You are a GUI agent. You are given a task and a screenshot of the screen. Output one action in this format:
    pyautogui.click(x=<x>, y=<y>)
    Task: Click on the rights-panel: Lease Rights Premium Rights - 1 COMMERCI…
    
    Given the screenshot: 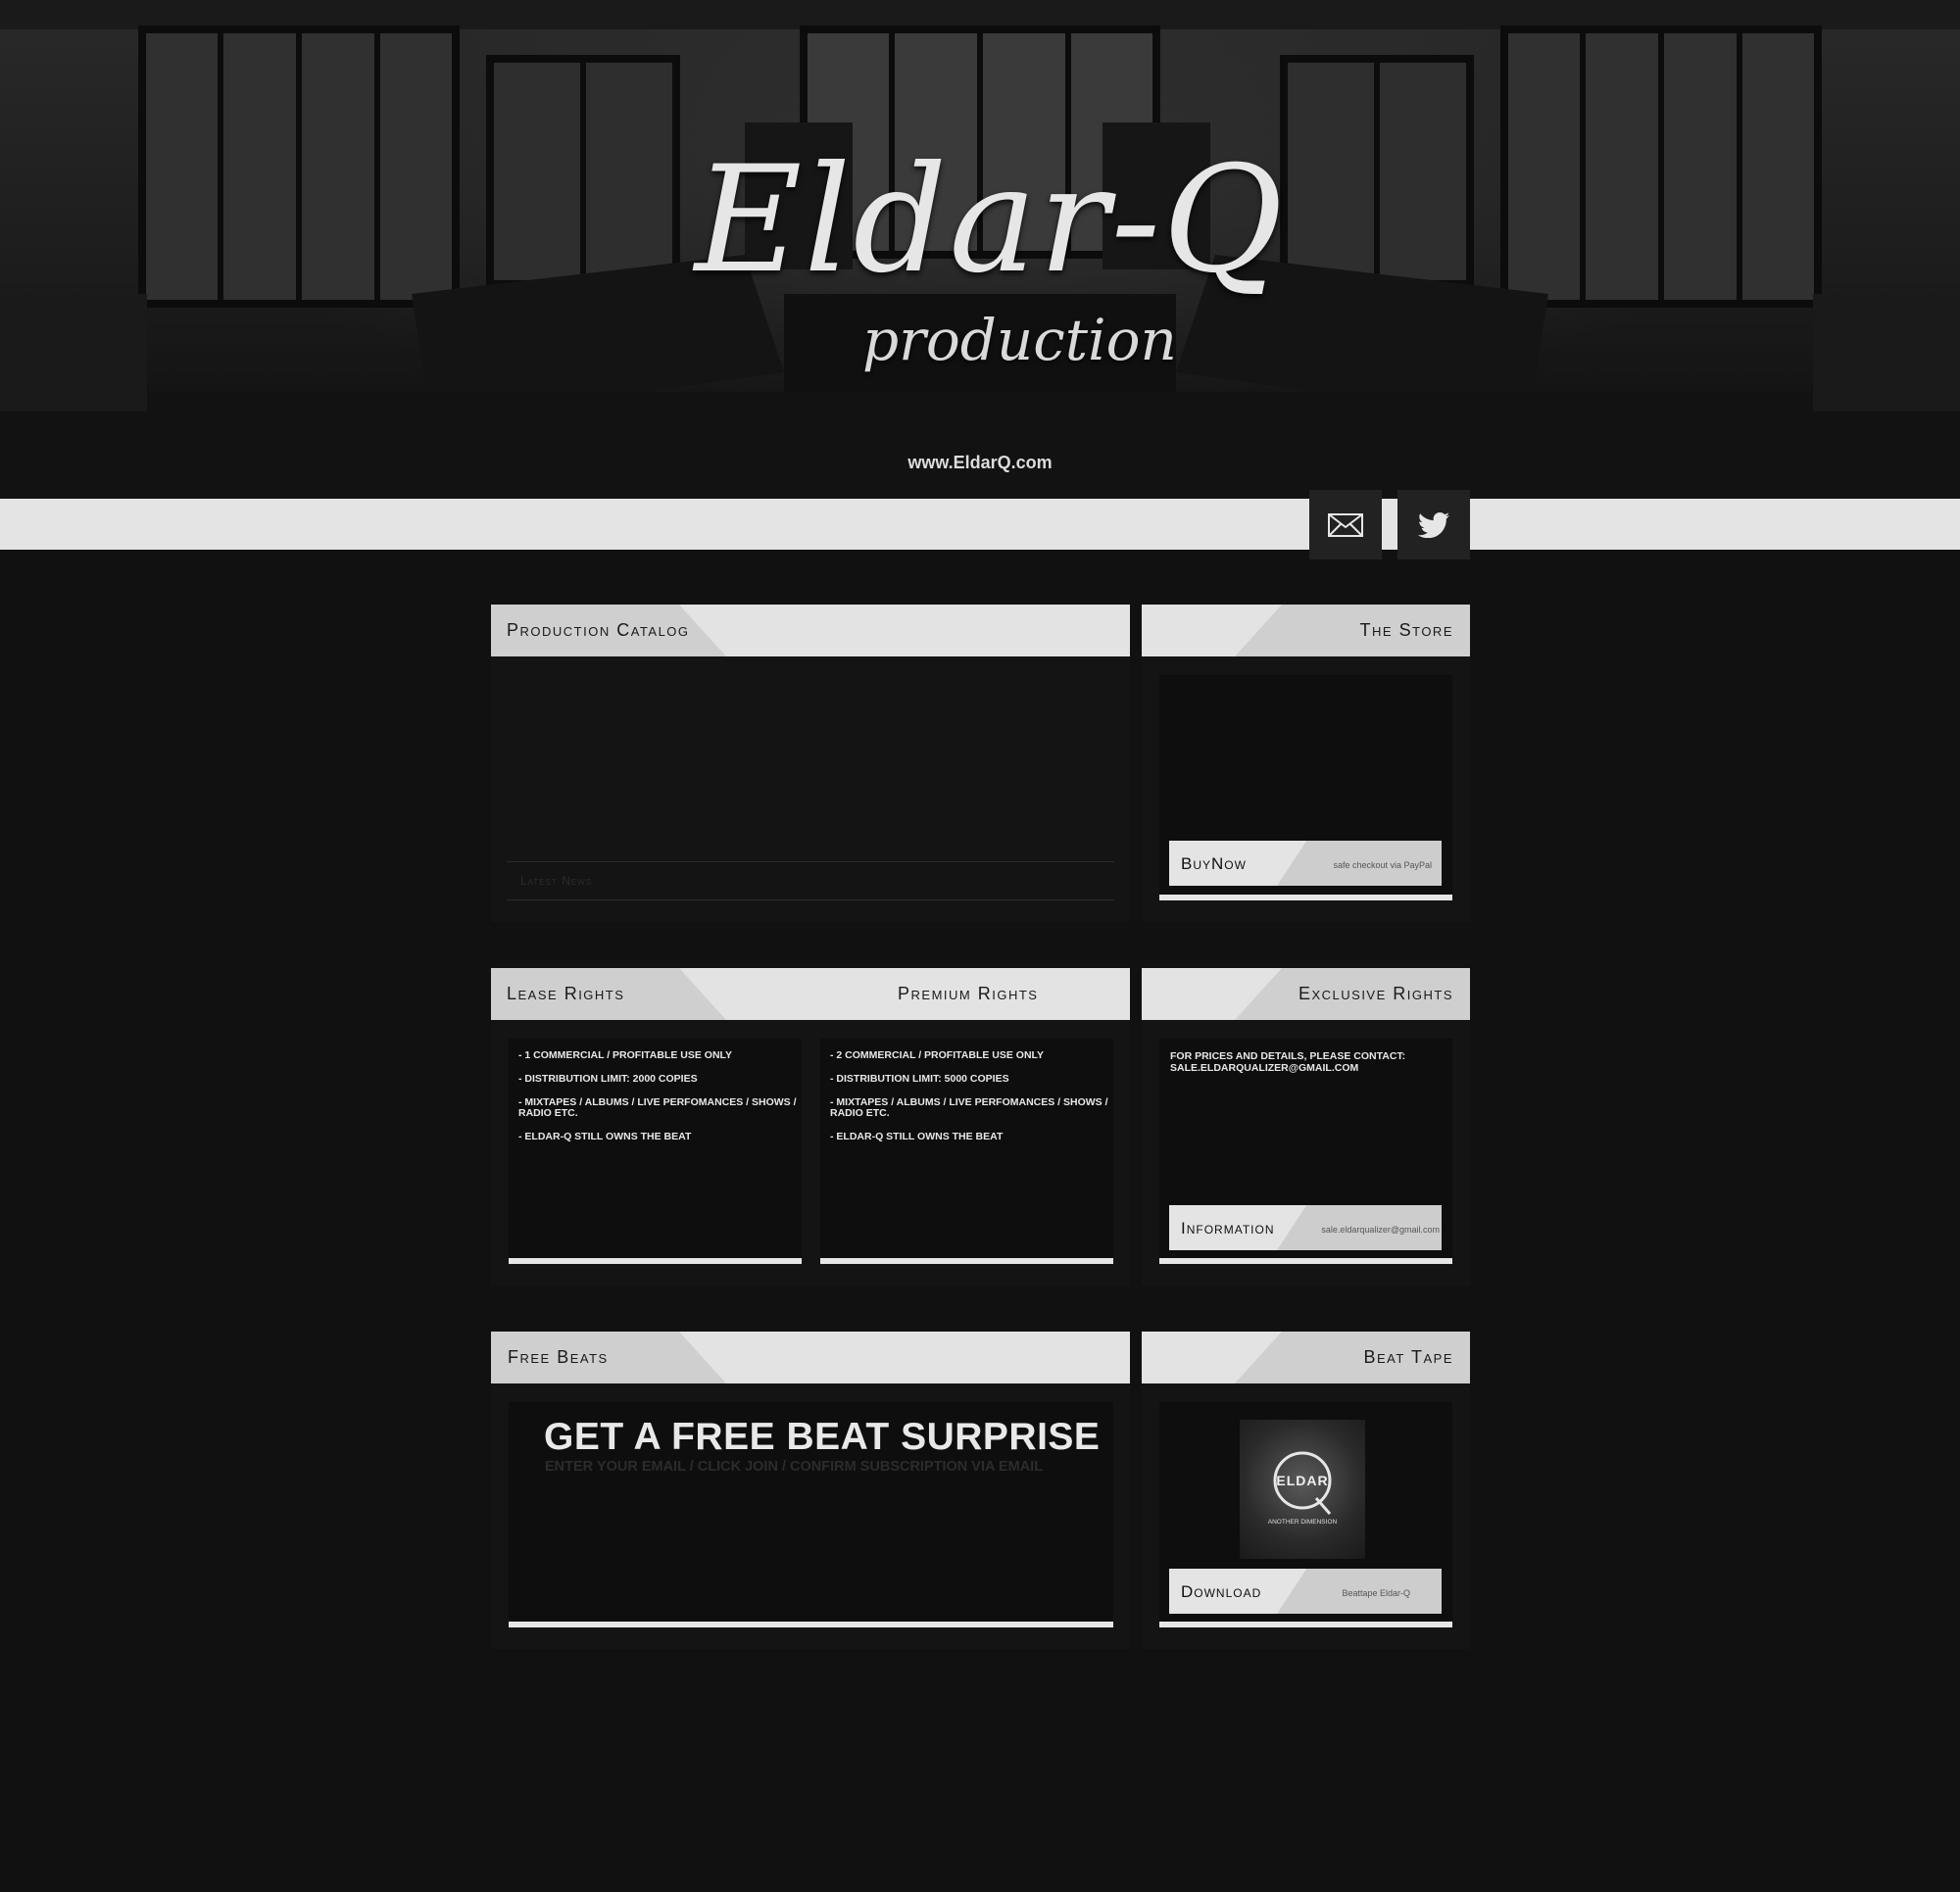 What is the action you would take?
    pyautogui.click(x=810, y=1127)
    